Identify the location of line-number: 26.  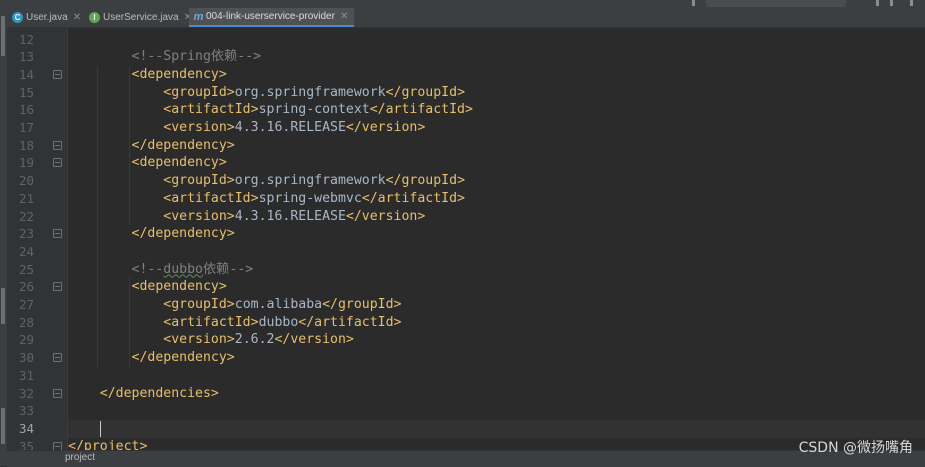
(26, 287).